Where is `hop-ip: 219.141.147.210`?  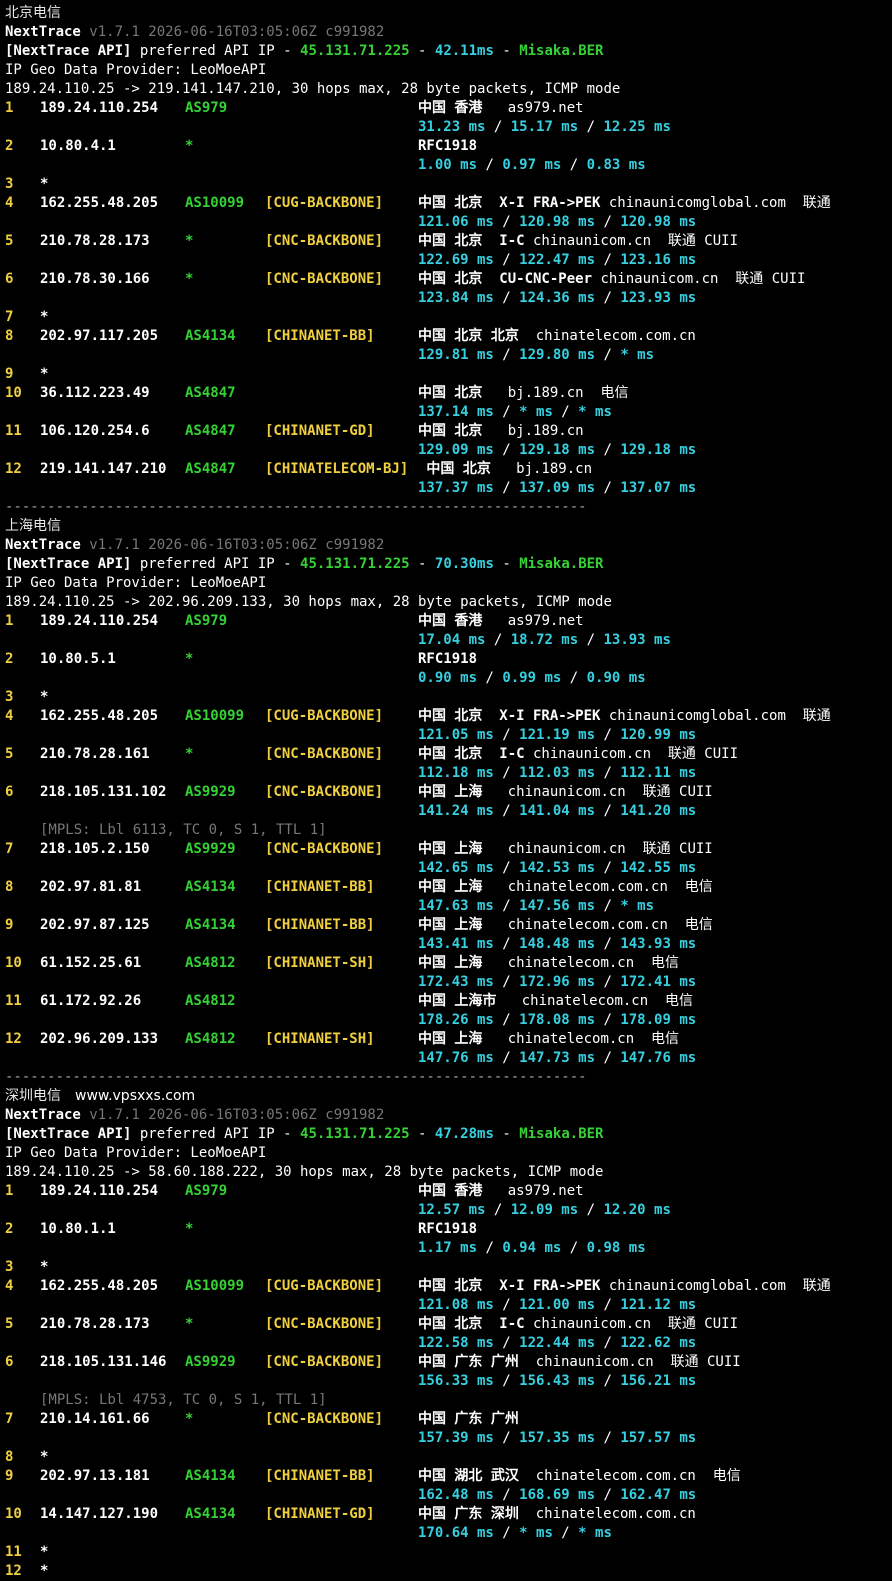
hop-ip: 219.141.147.210 is located at coordinates (103, 469).